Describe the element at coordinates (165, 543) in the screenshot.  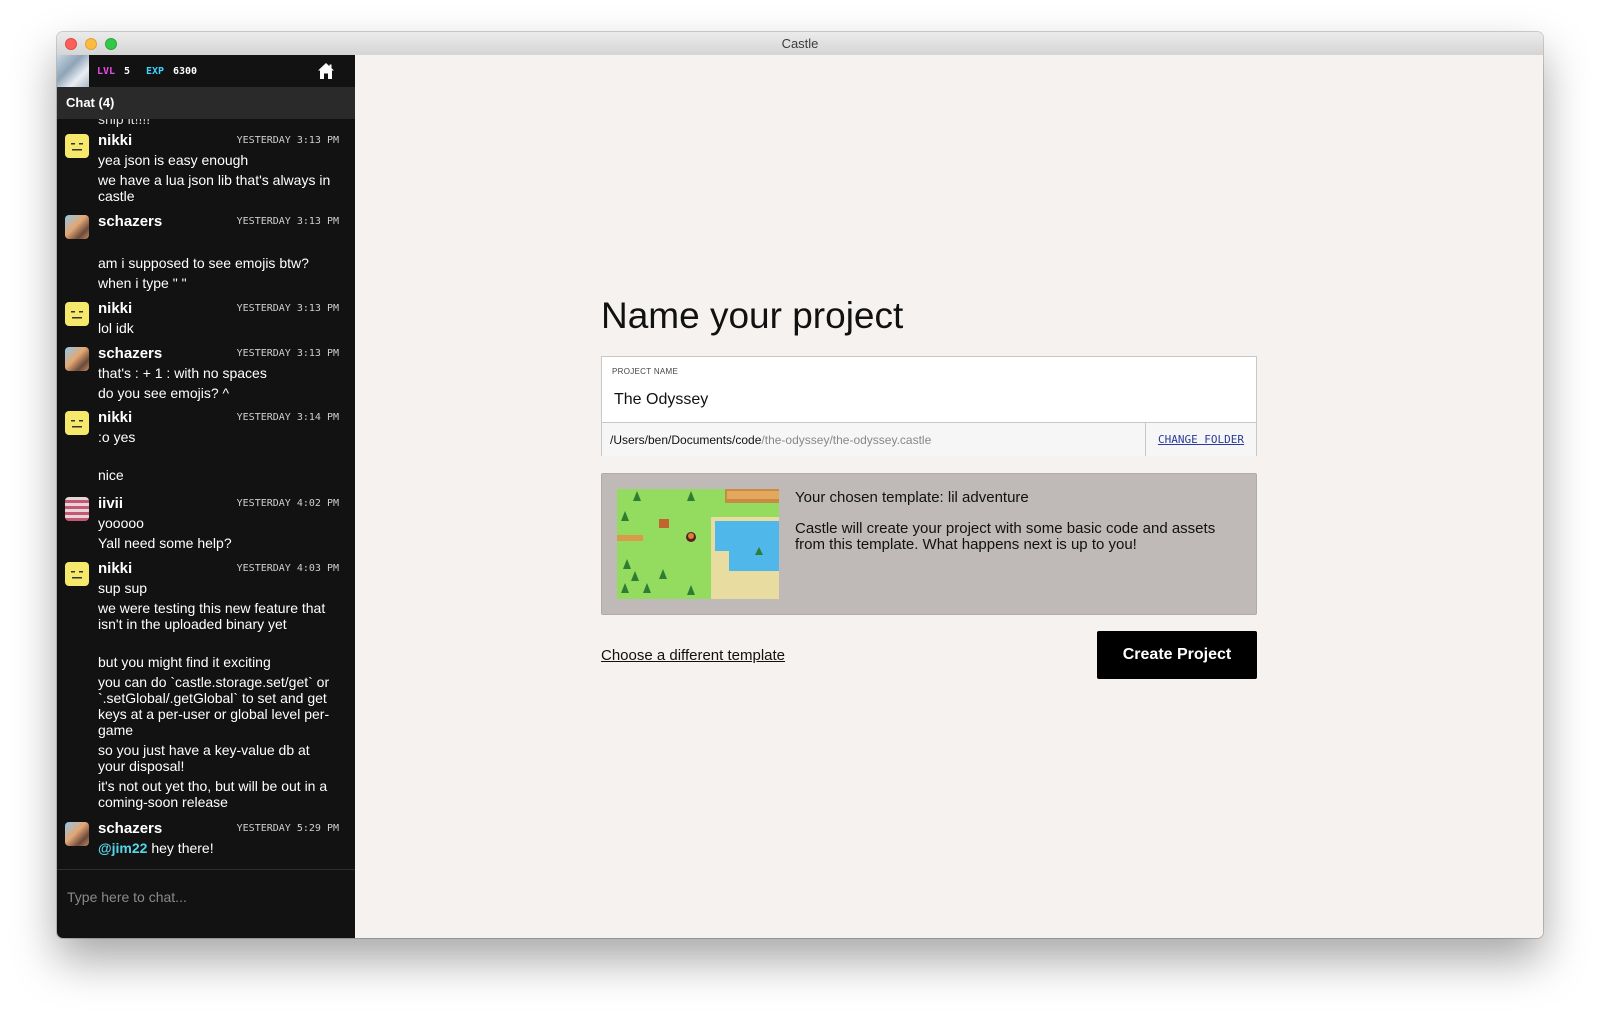
I see `message-text: Yall need some help?` at that location.